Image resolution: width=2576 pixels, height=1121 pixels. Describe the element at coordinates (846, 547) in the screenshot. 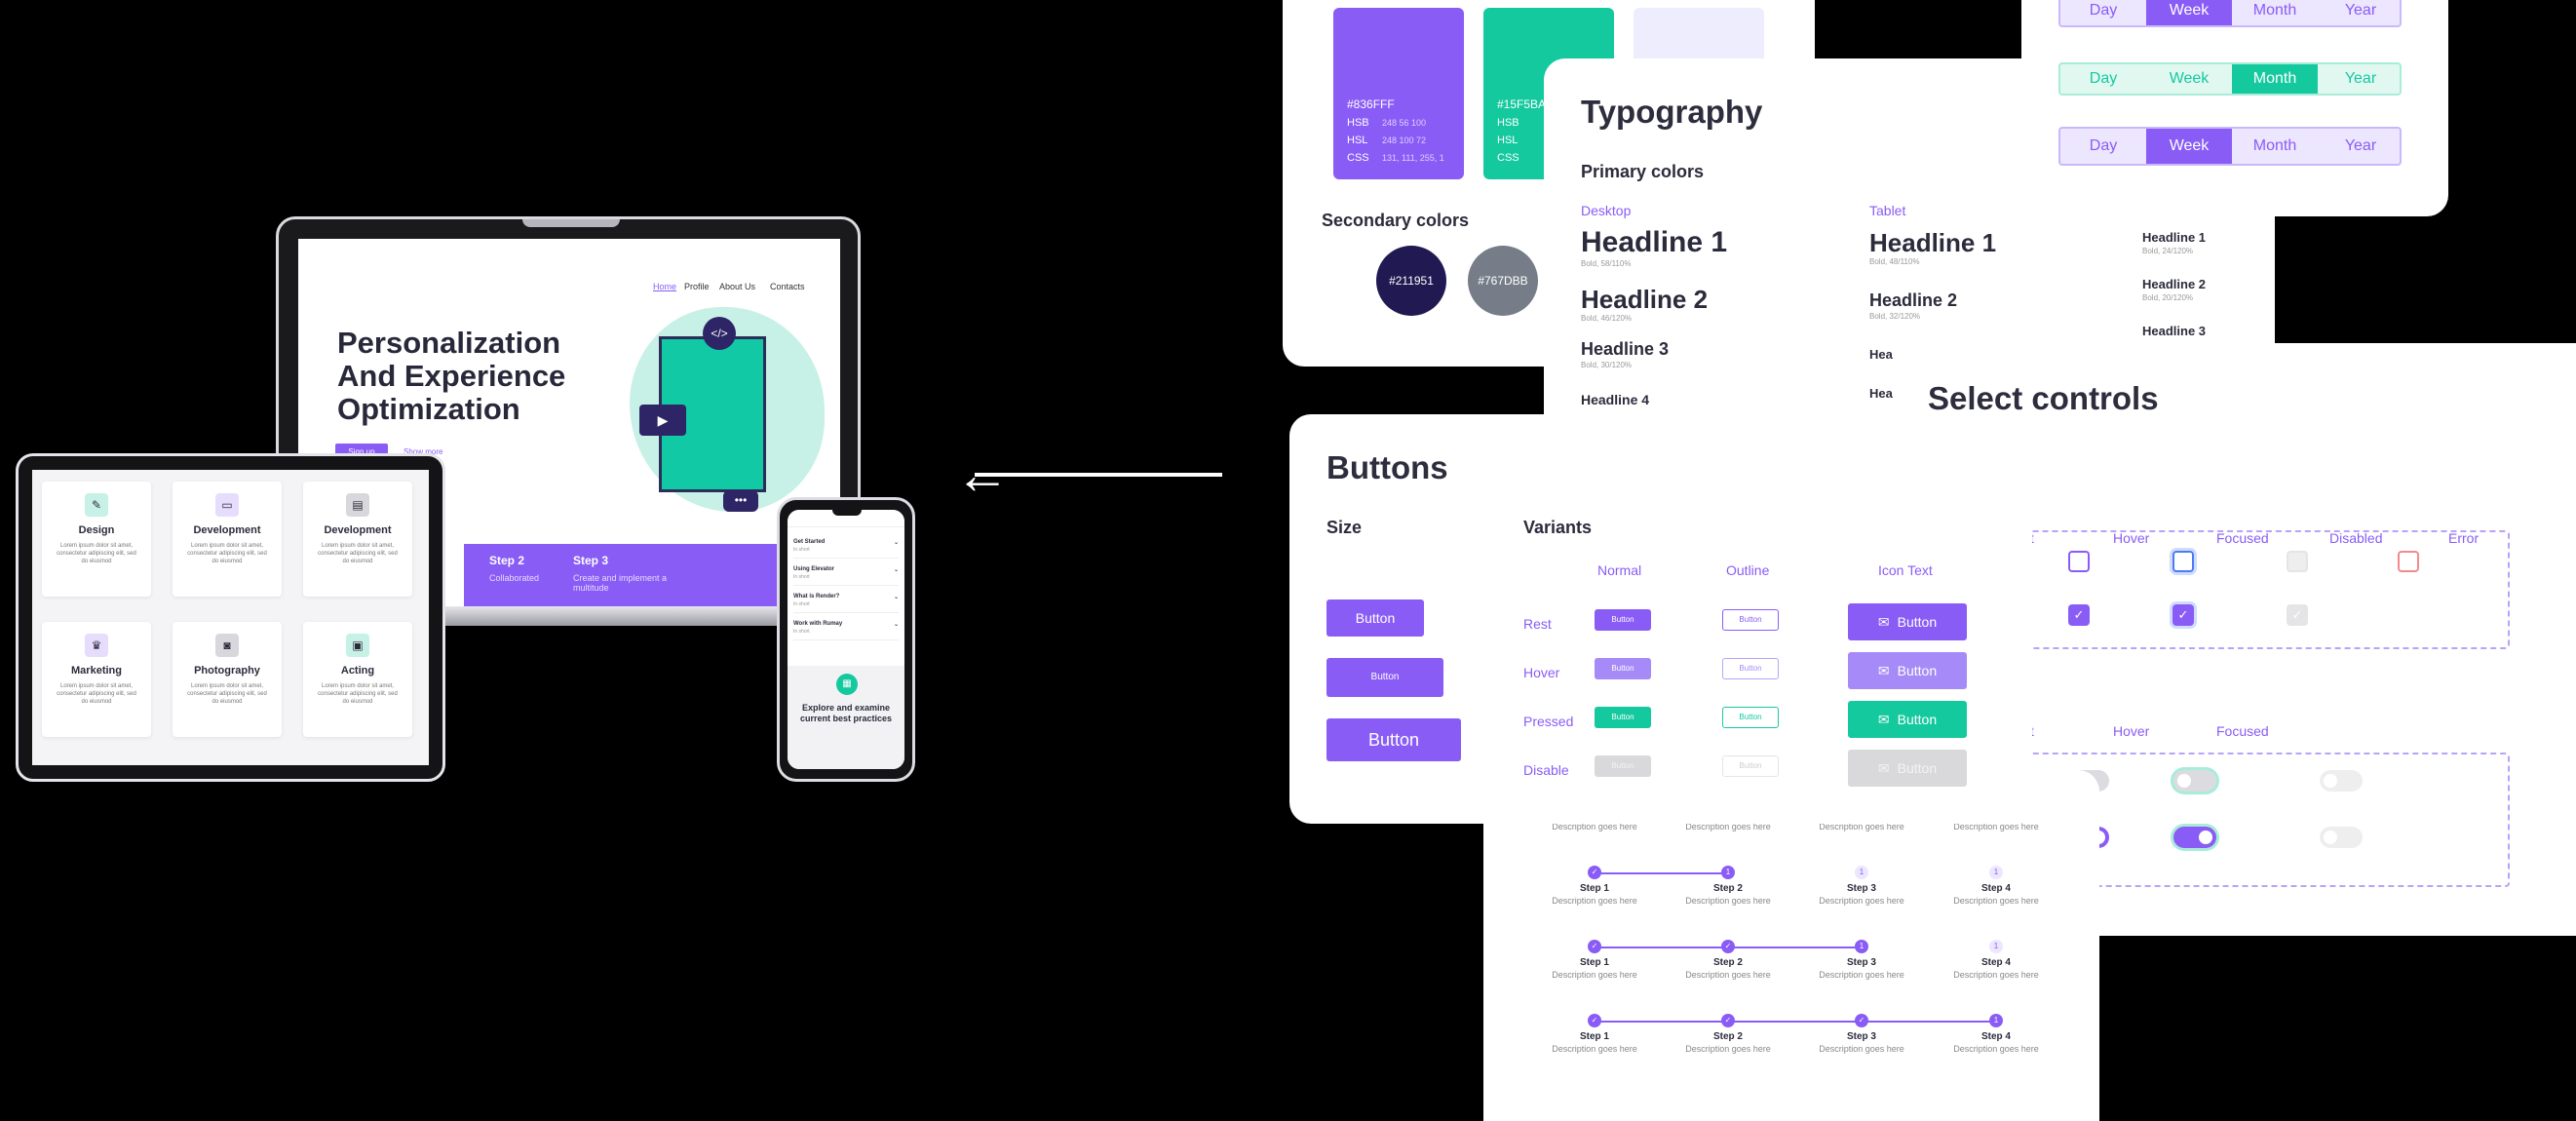

I see `phone-list-item: Get Started In short ⌄` at that location.